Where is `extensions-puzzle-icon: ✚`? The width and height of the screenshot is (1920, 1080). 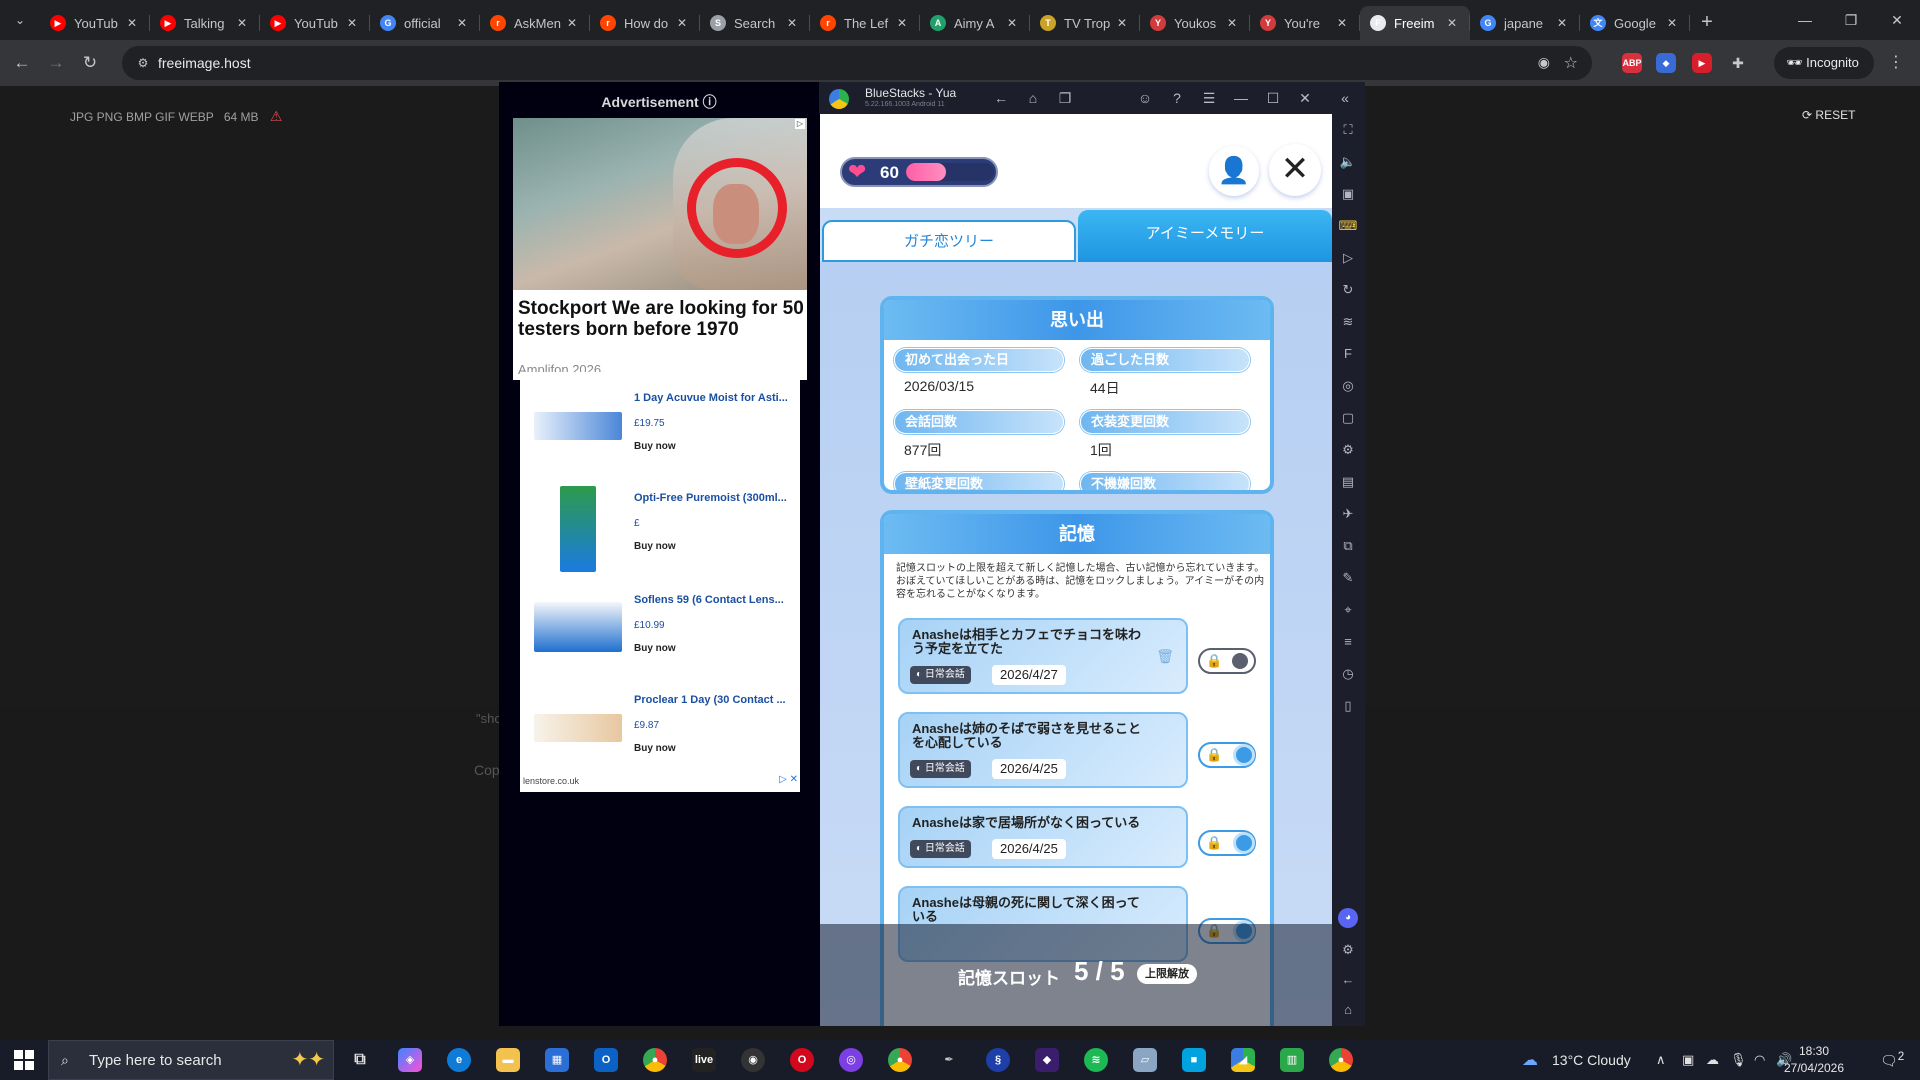 extensions-puzzle-icon: ✚ is located at coordinates (1738, 63).